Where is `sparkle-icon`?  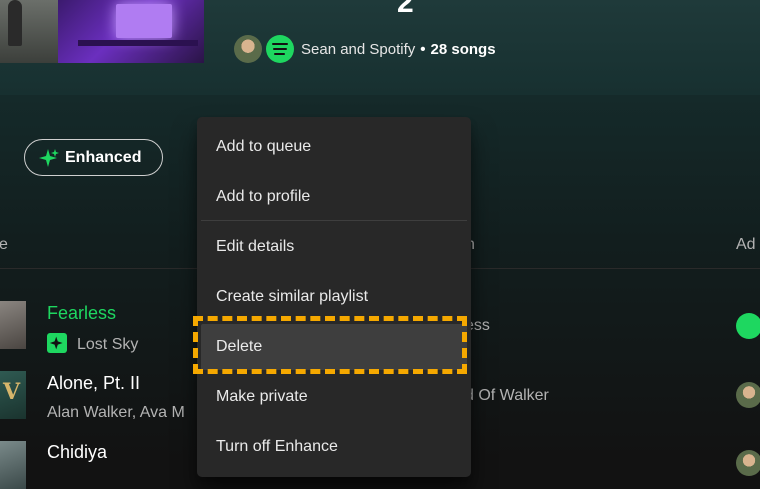 sparkle-icon is located at coordinates (49, 157).